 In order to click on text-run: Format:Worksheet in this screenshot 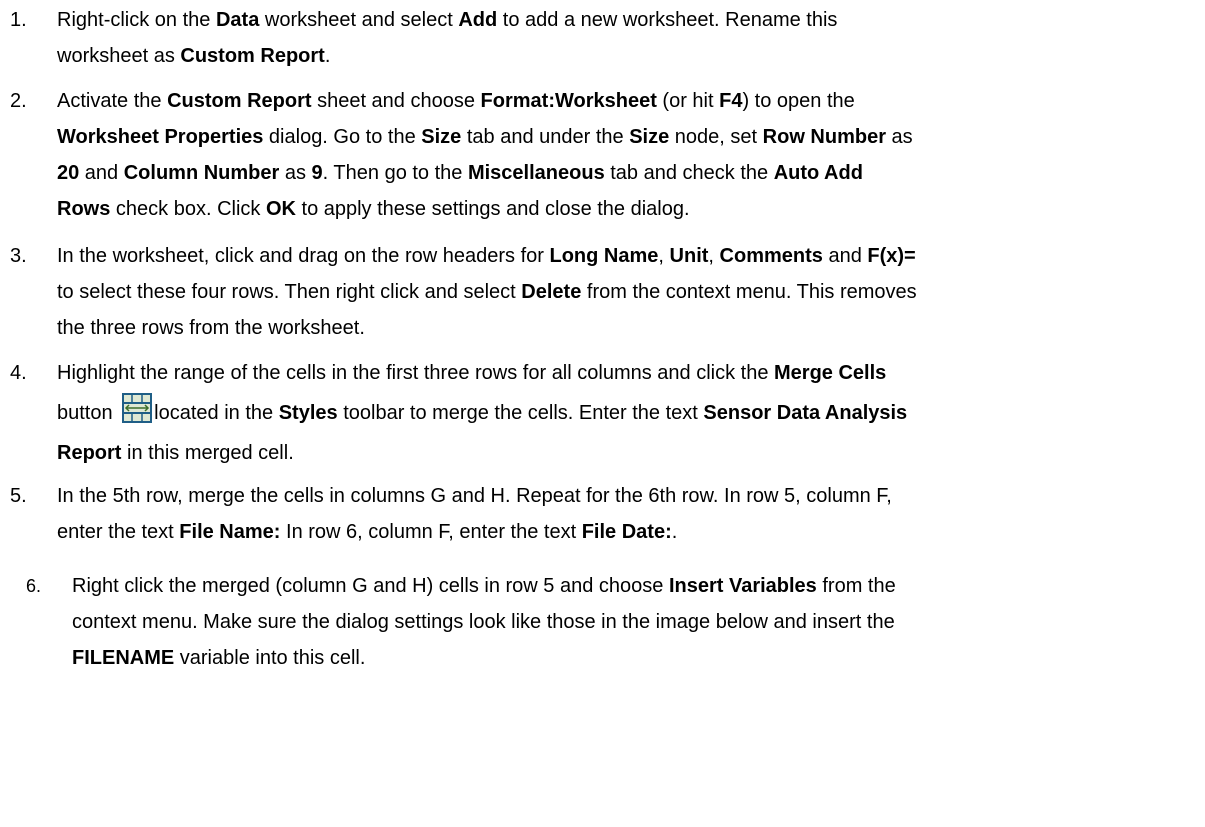, I will do `click(568, 101)`.